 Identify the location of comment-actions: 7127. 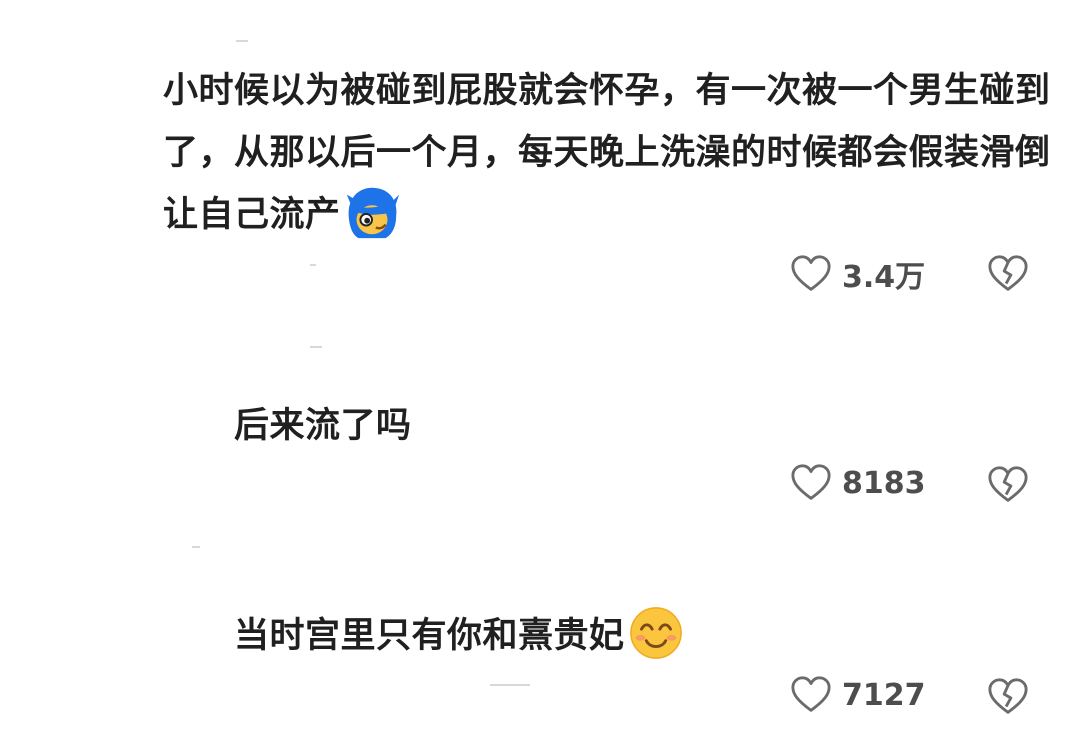
(910, 698).